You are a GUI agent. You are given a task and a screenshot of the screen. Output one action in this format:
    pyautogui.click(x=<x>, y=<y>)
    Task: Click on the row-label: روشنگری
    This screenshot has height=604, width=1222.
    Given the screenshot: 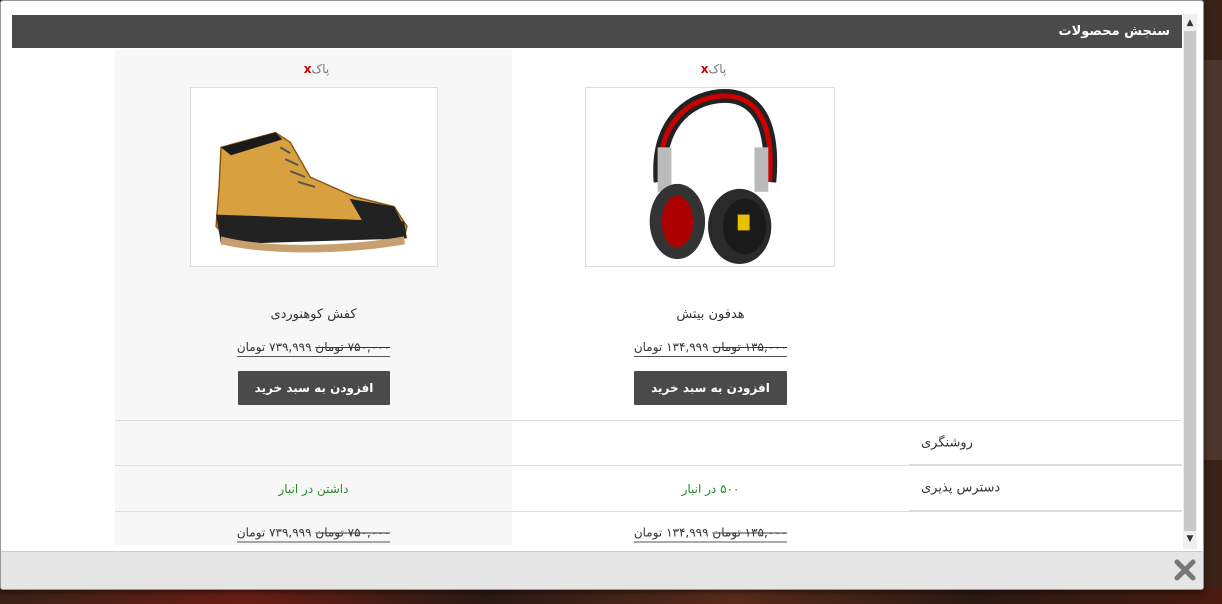 What is the action you would take?
    pyautogui.click(x=1045, y=443)
    